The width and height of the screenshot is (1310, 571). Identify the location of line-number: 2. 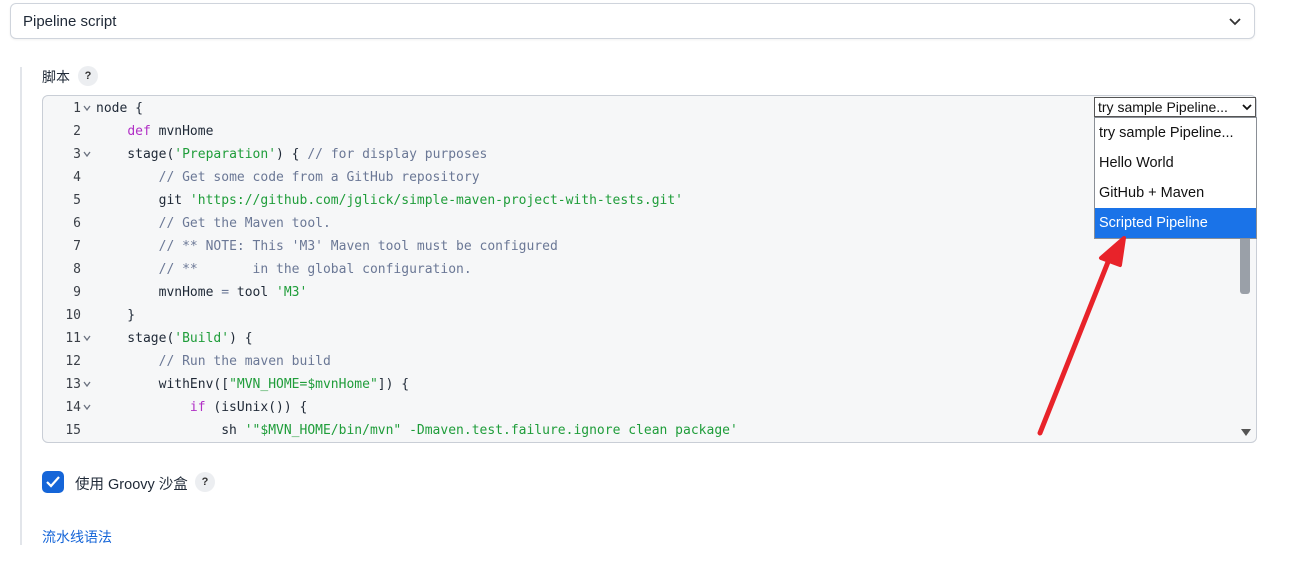
(77, 131).